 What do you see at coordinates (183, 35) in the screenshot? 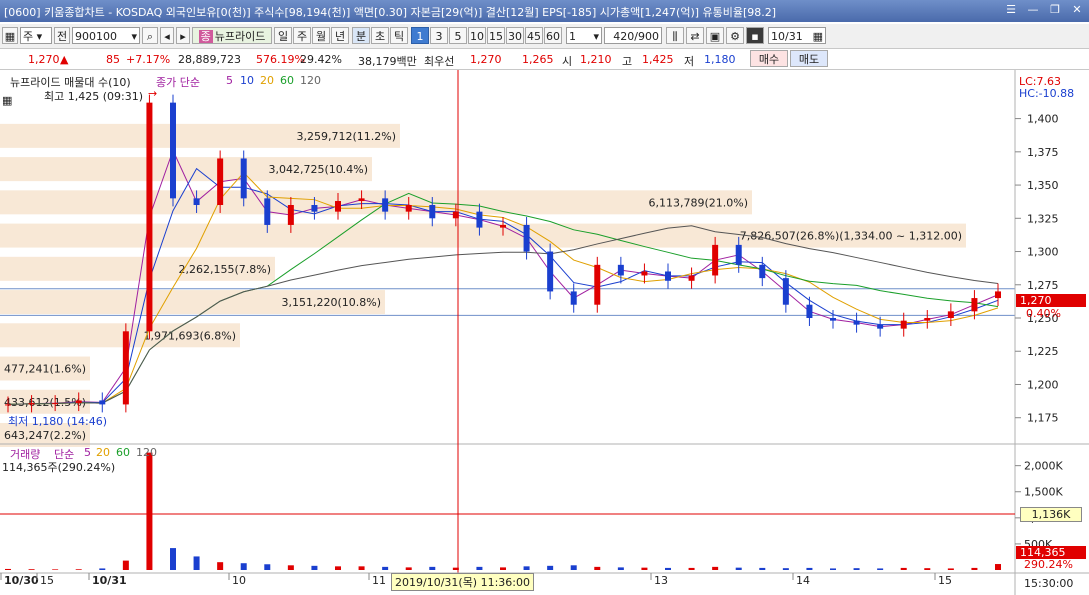
I see `speaker-icon: ▸` at bounding box center [183, 35].